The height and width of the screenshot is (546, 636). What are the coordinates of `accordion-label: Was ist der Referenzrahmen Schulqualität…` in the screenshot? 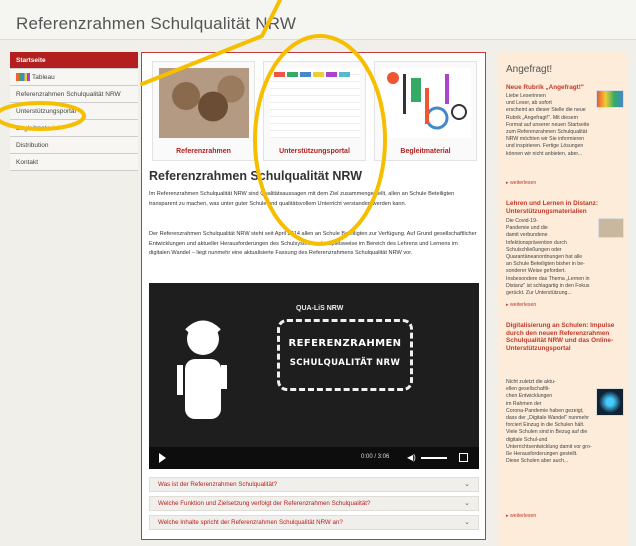 It's located at (218, 484).